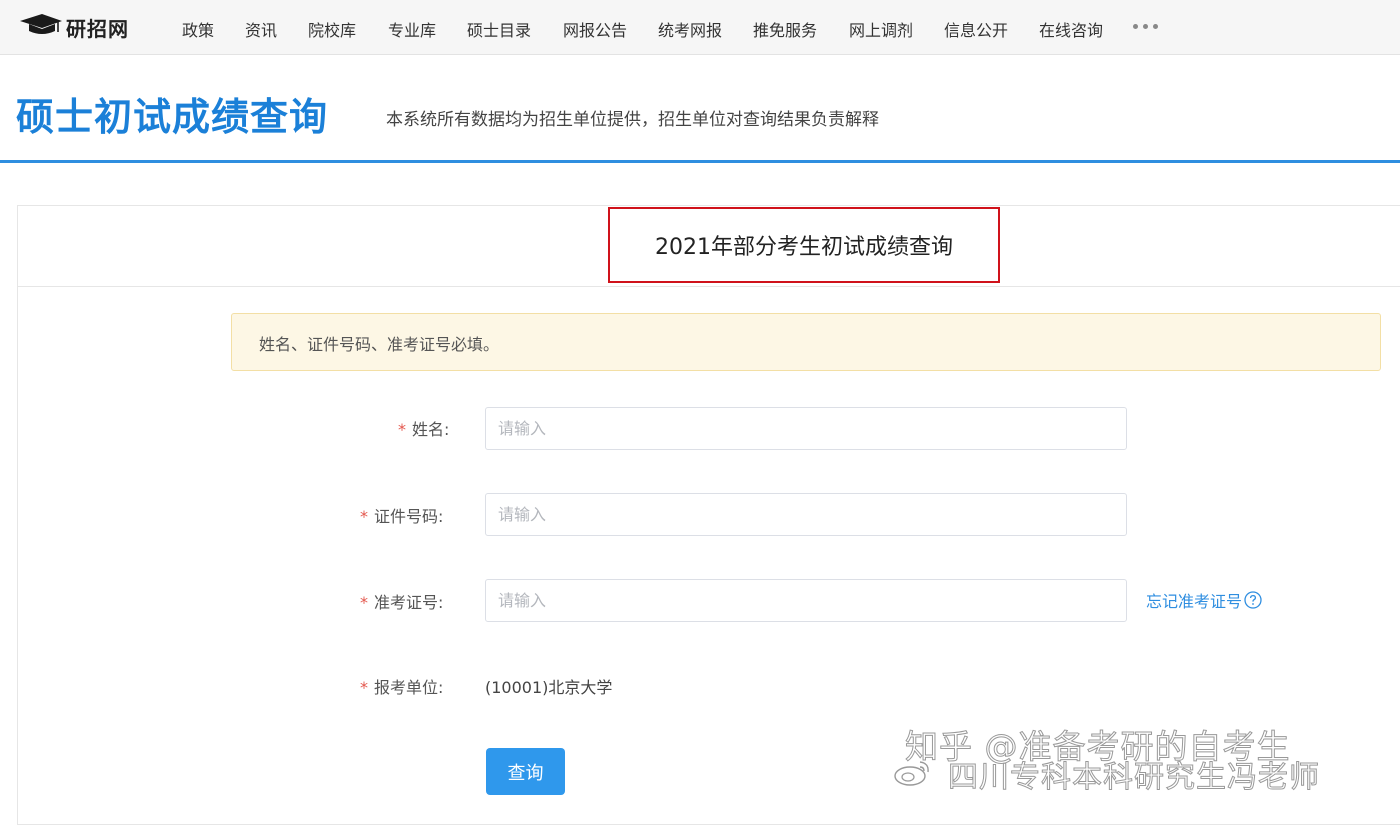 This screenshot has width=1400, height=825. I want to click on nav-item-recommendation: 推免服务, so click(785, 29).